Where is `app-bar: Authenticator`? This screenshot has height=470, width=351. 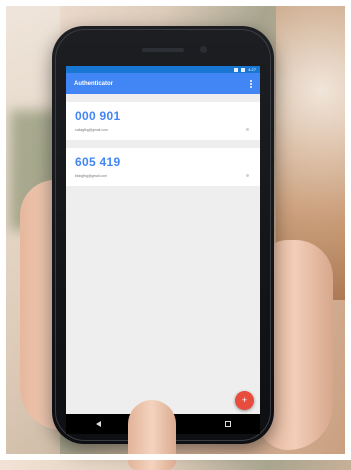 app-bar: Authenticator is located at coordinates (163, 83).